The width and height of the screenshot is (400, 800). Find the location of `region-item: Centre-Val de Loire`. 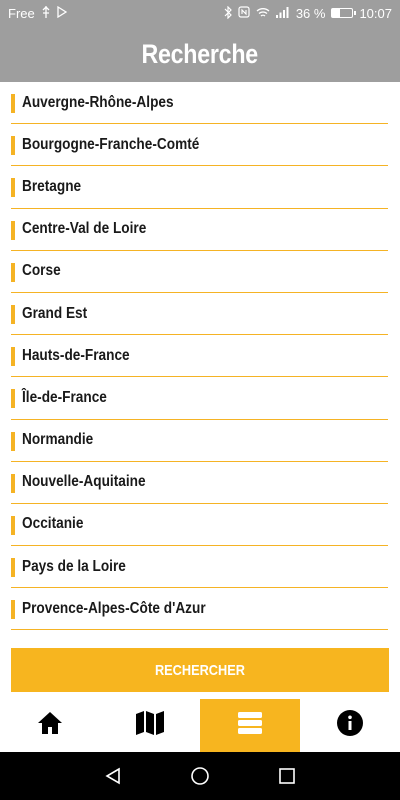

region-item: Centre-Val de Loire is located at coordinates (199, 230).